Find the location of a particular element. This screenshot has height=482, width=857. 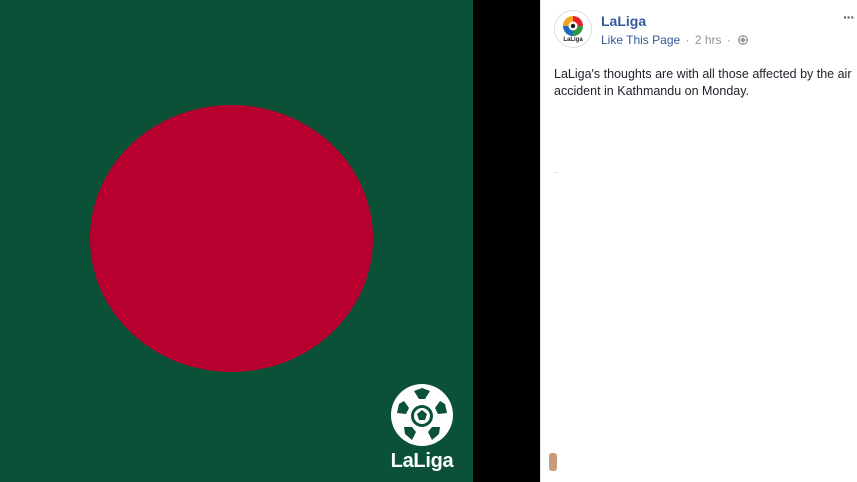

viewer-divider is located at coordinates (506, 241).